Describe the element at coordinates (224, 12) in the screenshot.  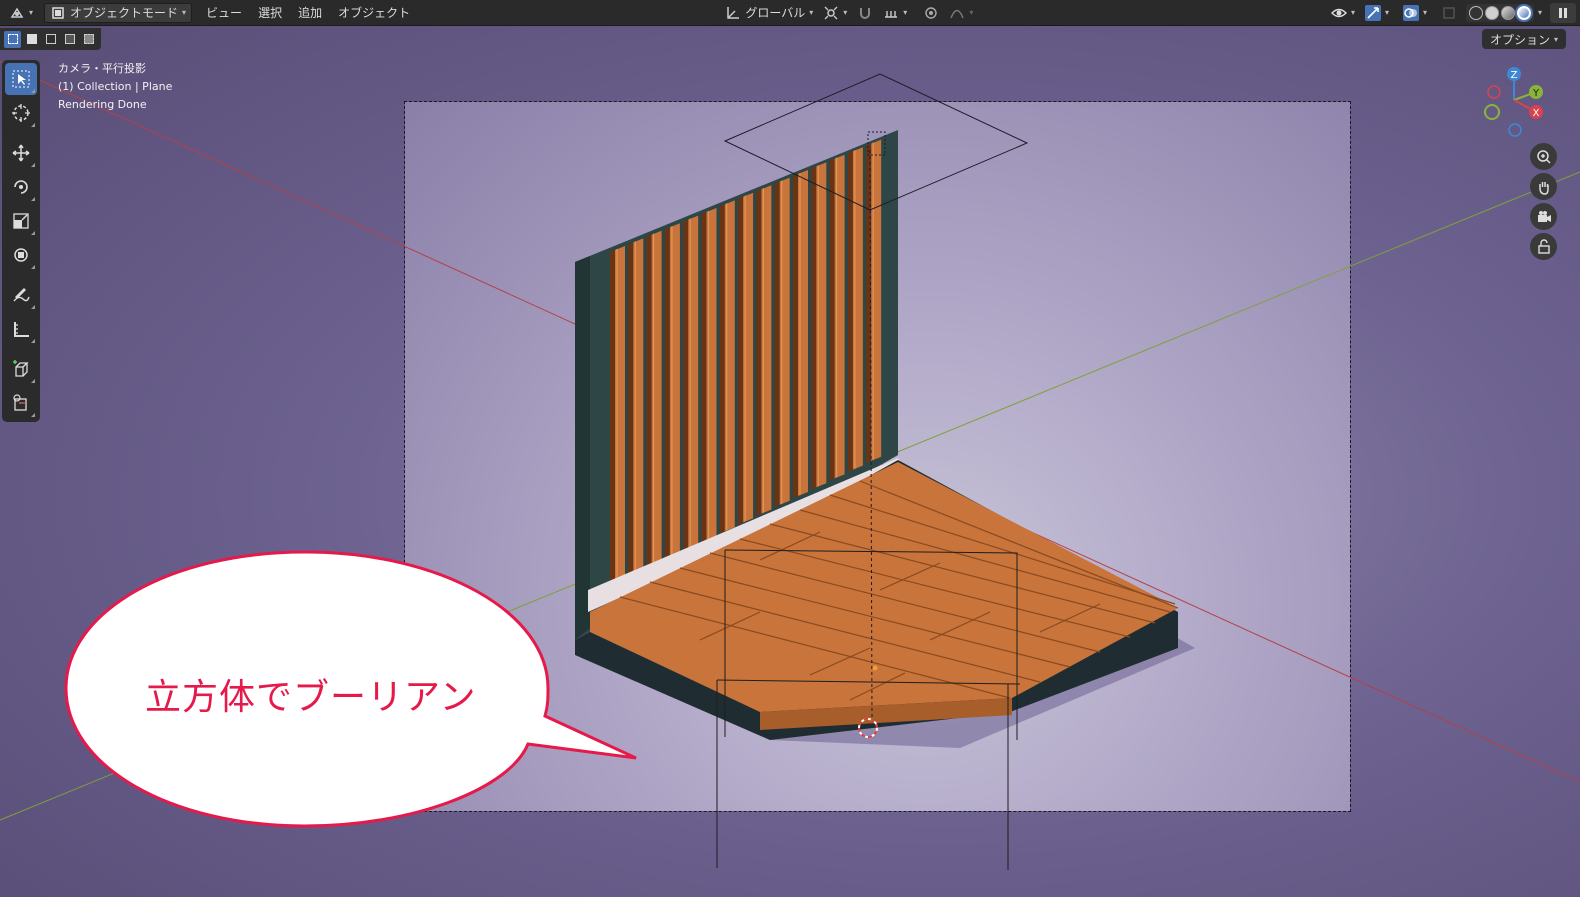
I see `menu-view: ビュー` at that location.